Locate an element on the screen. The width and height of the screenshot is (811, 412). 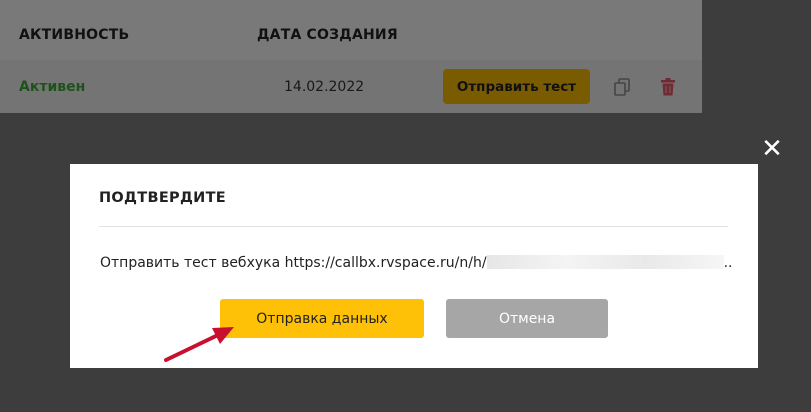
close-icon: ✕ is located at coordinates (772, 149).